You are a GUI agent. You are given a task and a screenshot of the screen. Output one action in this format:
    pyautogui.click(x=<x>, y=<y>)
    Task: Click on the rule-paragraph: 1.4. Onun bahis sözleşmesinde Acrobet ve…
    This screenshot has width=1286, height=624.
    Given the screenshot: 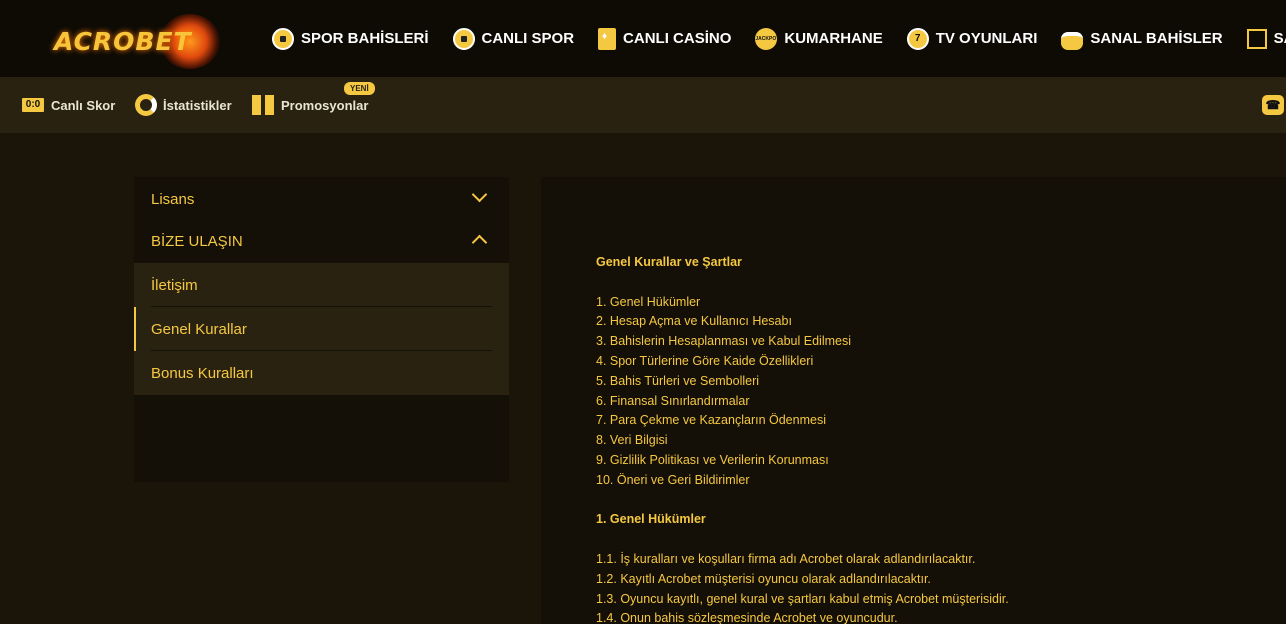 What is the action you would take?
    pyautogui.click(x=747, y=617)
    